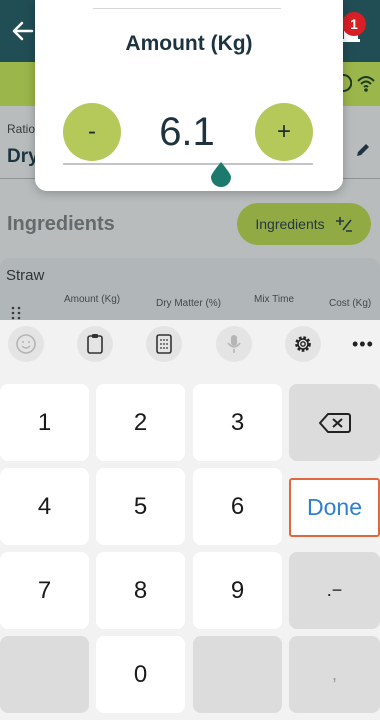  I want to click on column-amount: Amount (Kg), so click(92, 299).